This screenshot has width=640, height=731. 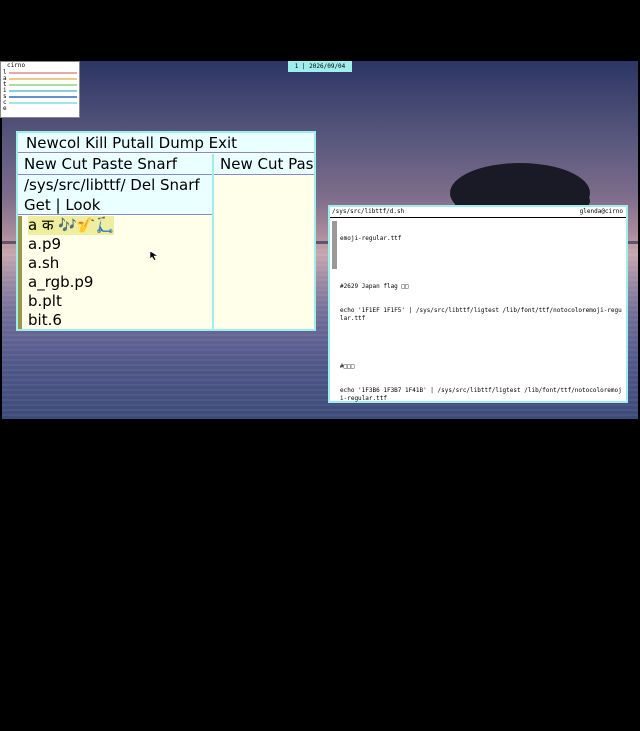 I want to click on acme-column-tag: New Cut Paste Snarf, so click(x=115, y=164).